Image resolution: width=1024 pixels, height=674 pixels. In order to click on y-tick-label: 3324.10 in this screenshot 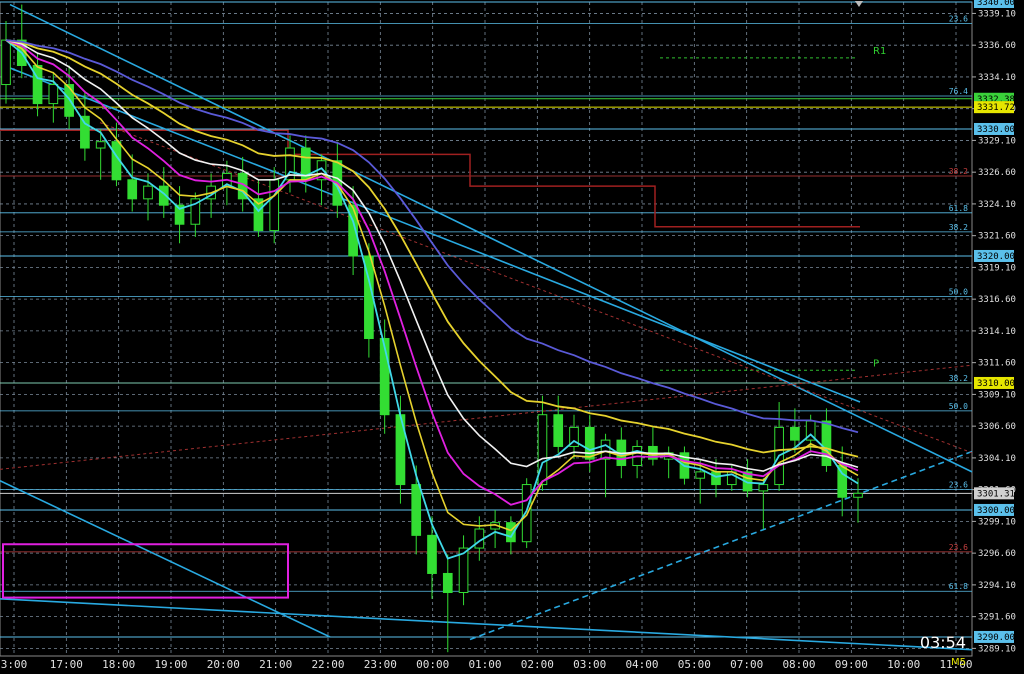, I will do `click(997, 205)`.